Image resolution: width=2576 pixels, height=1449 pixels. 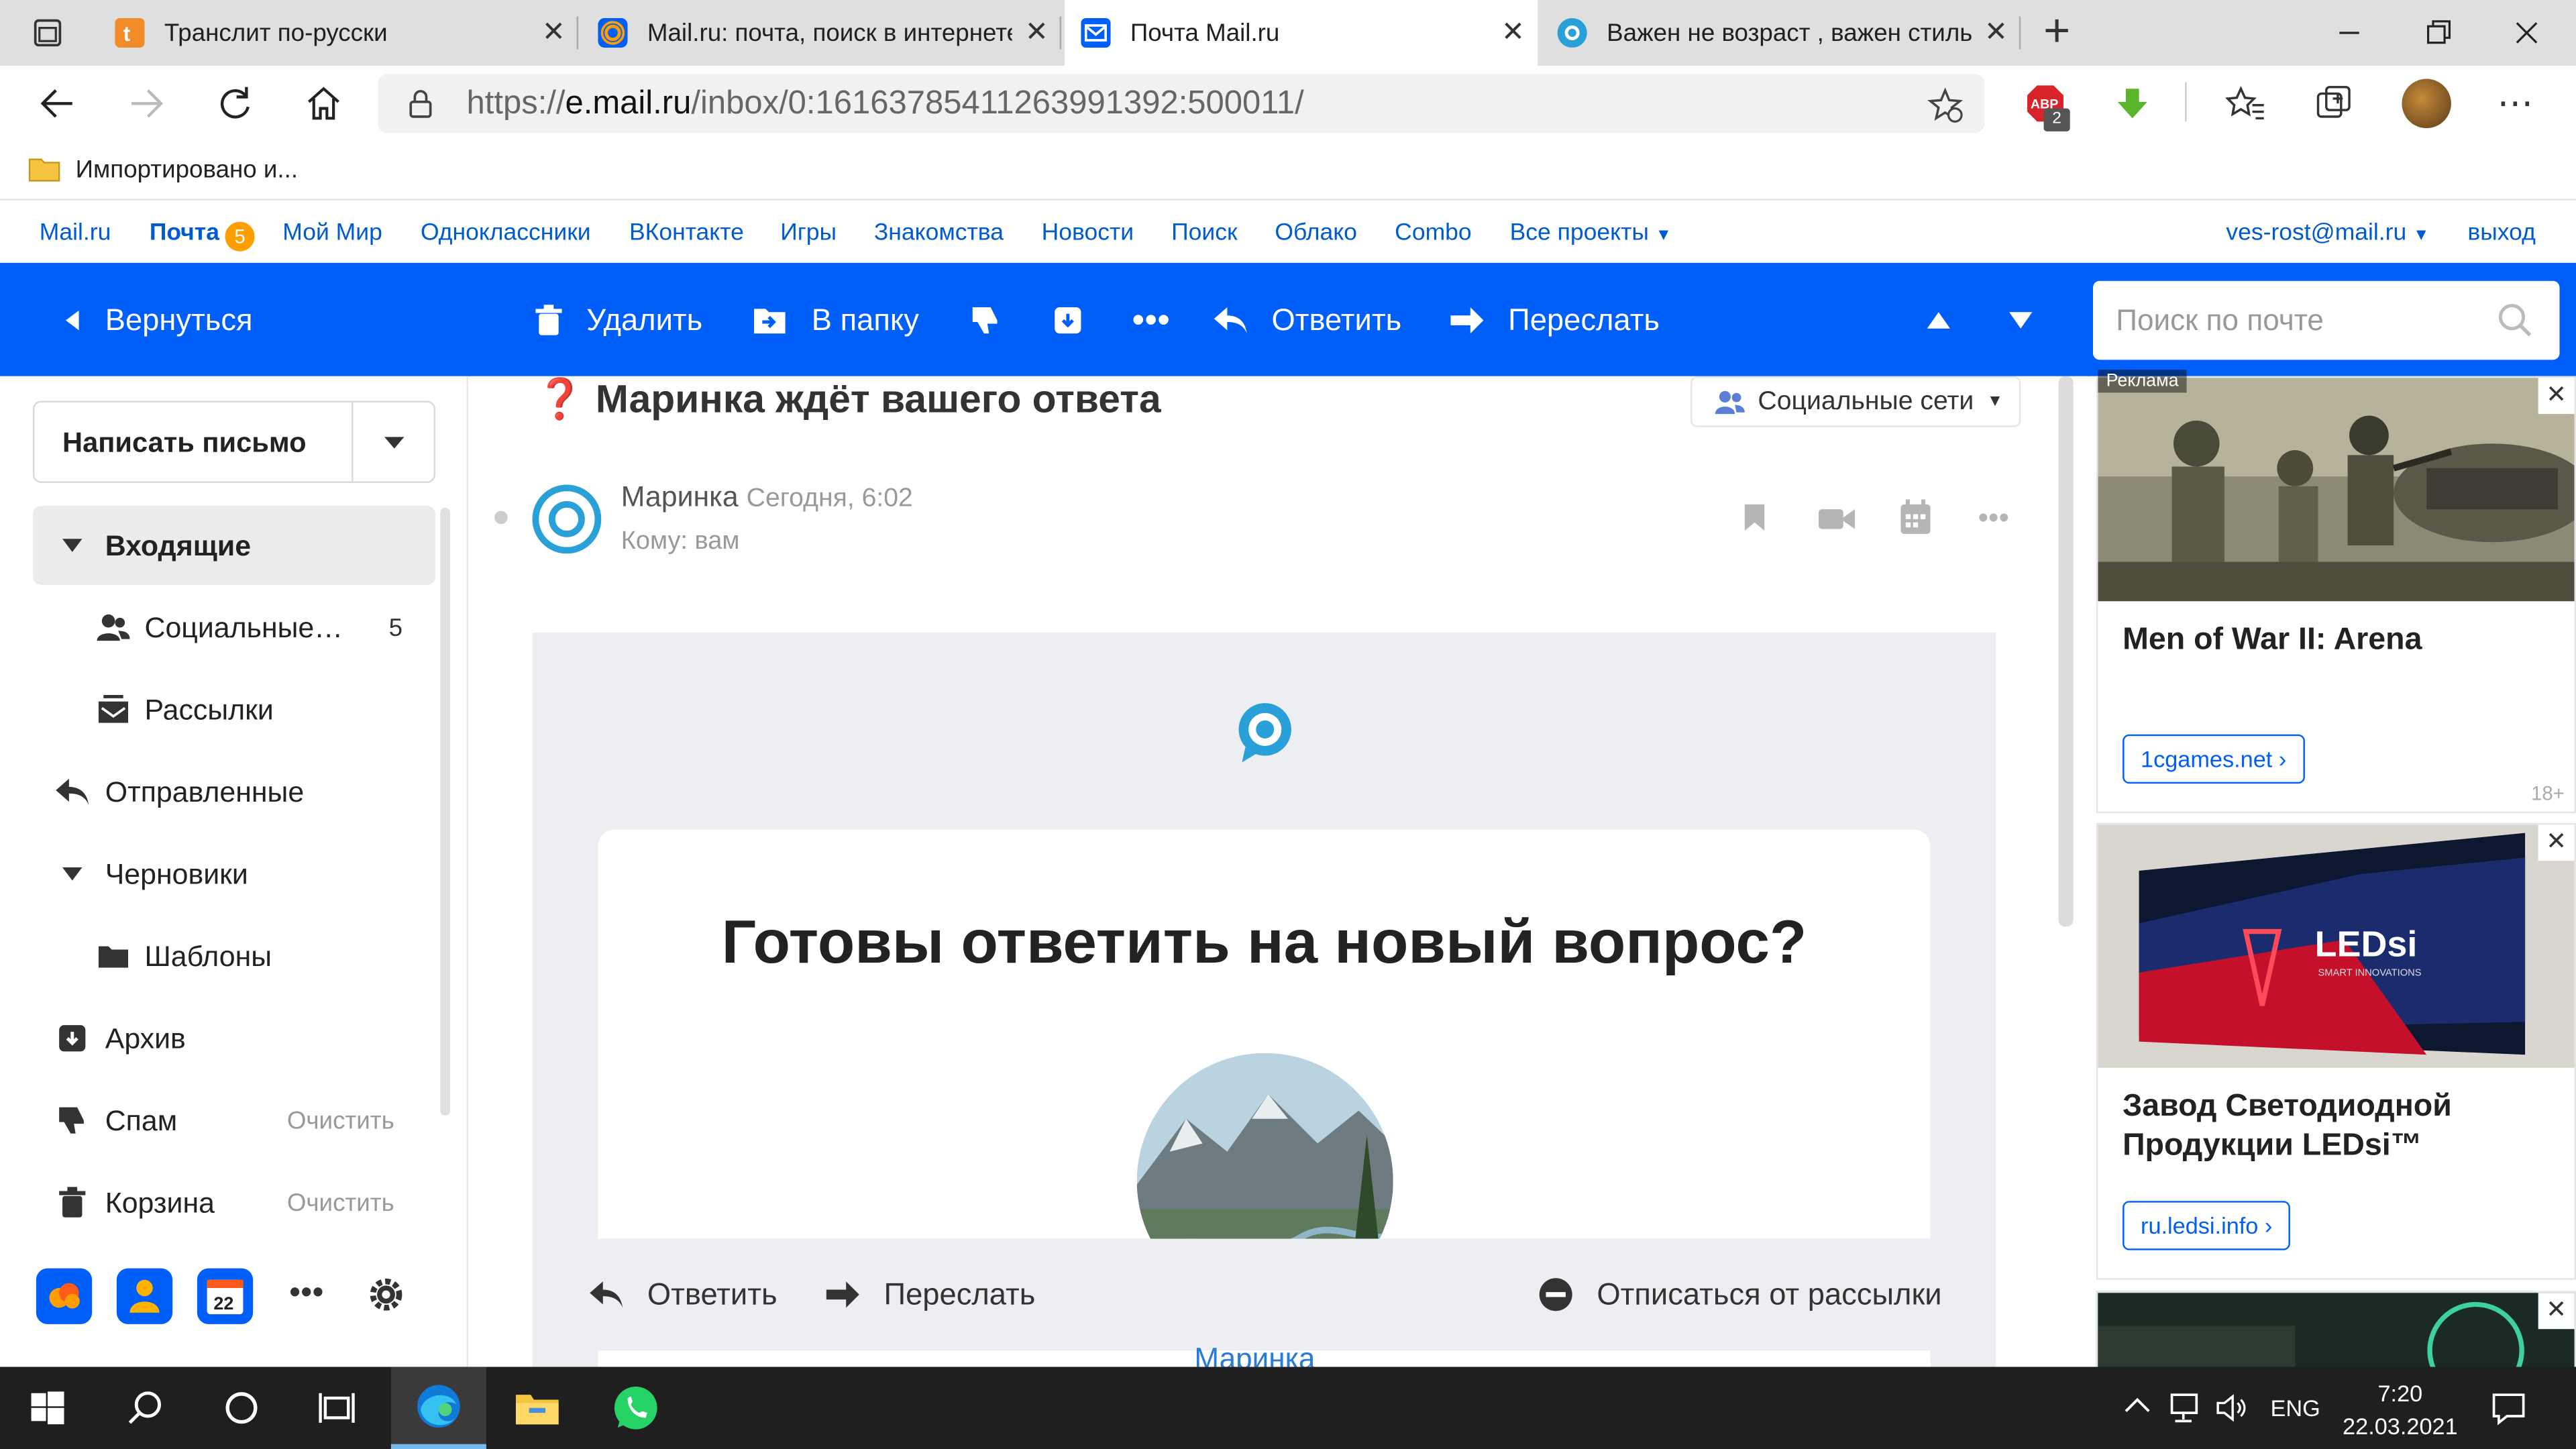 I want to click on forward-icon, so click(x=146, y=103).